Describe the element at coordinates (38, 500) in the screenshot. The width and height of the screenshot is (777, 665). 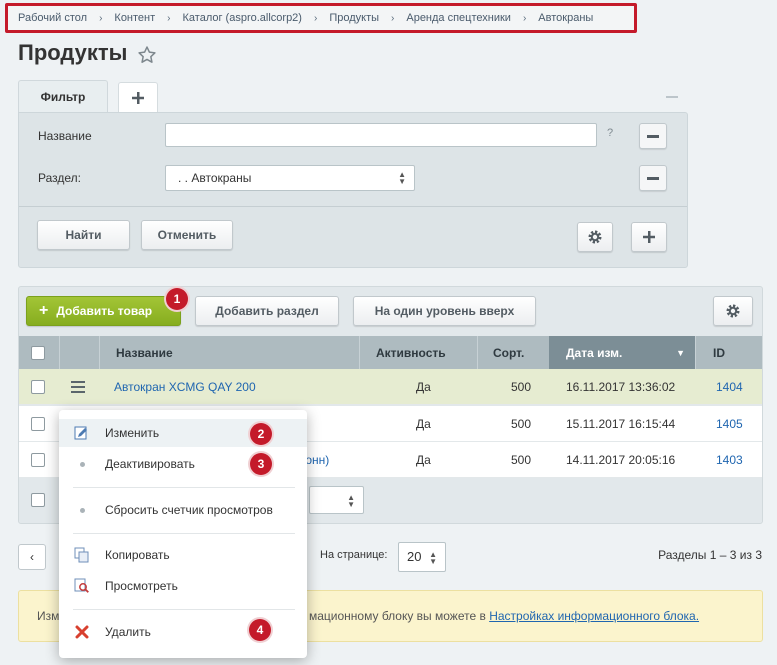
I see `group-checkbox` at that location.